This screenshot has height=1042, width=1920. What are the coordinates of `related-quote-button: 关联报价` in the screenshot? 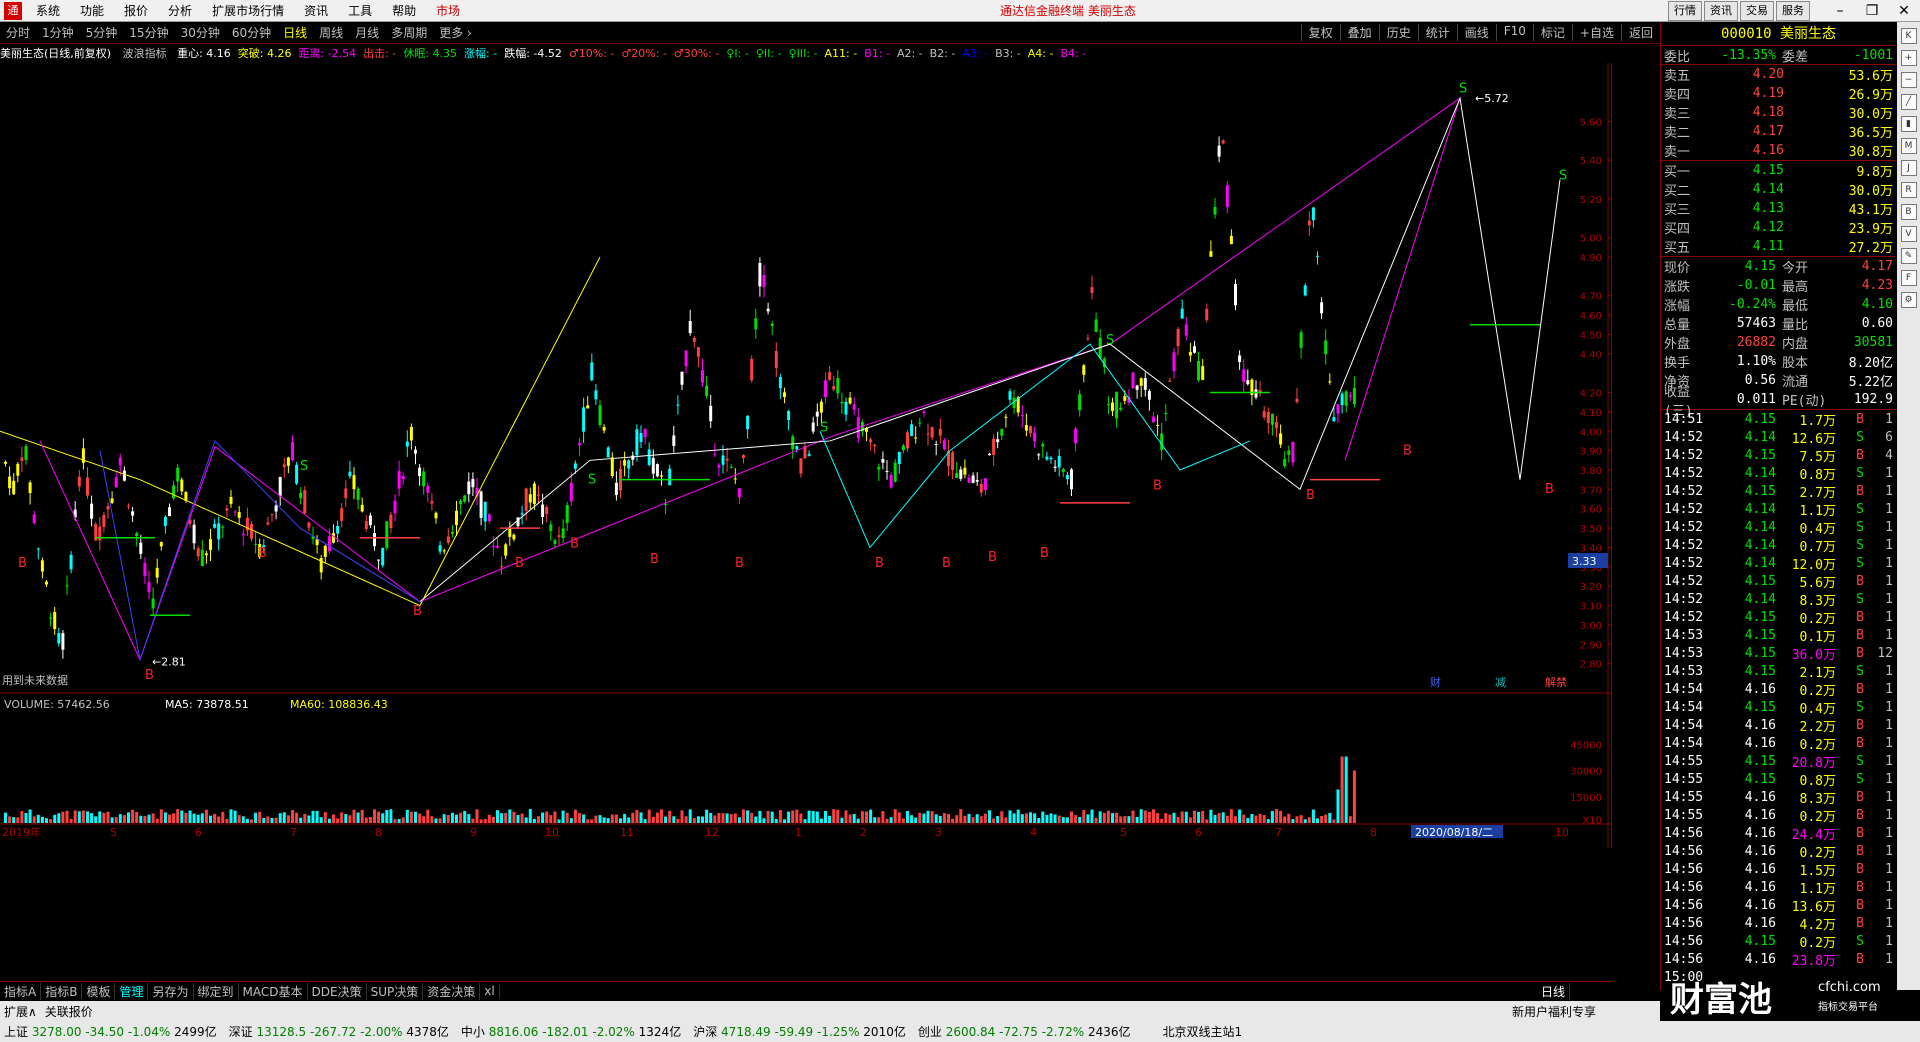 It's located at (69, 1011).